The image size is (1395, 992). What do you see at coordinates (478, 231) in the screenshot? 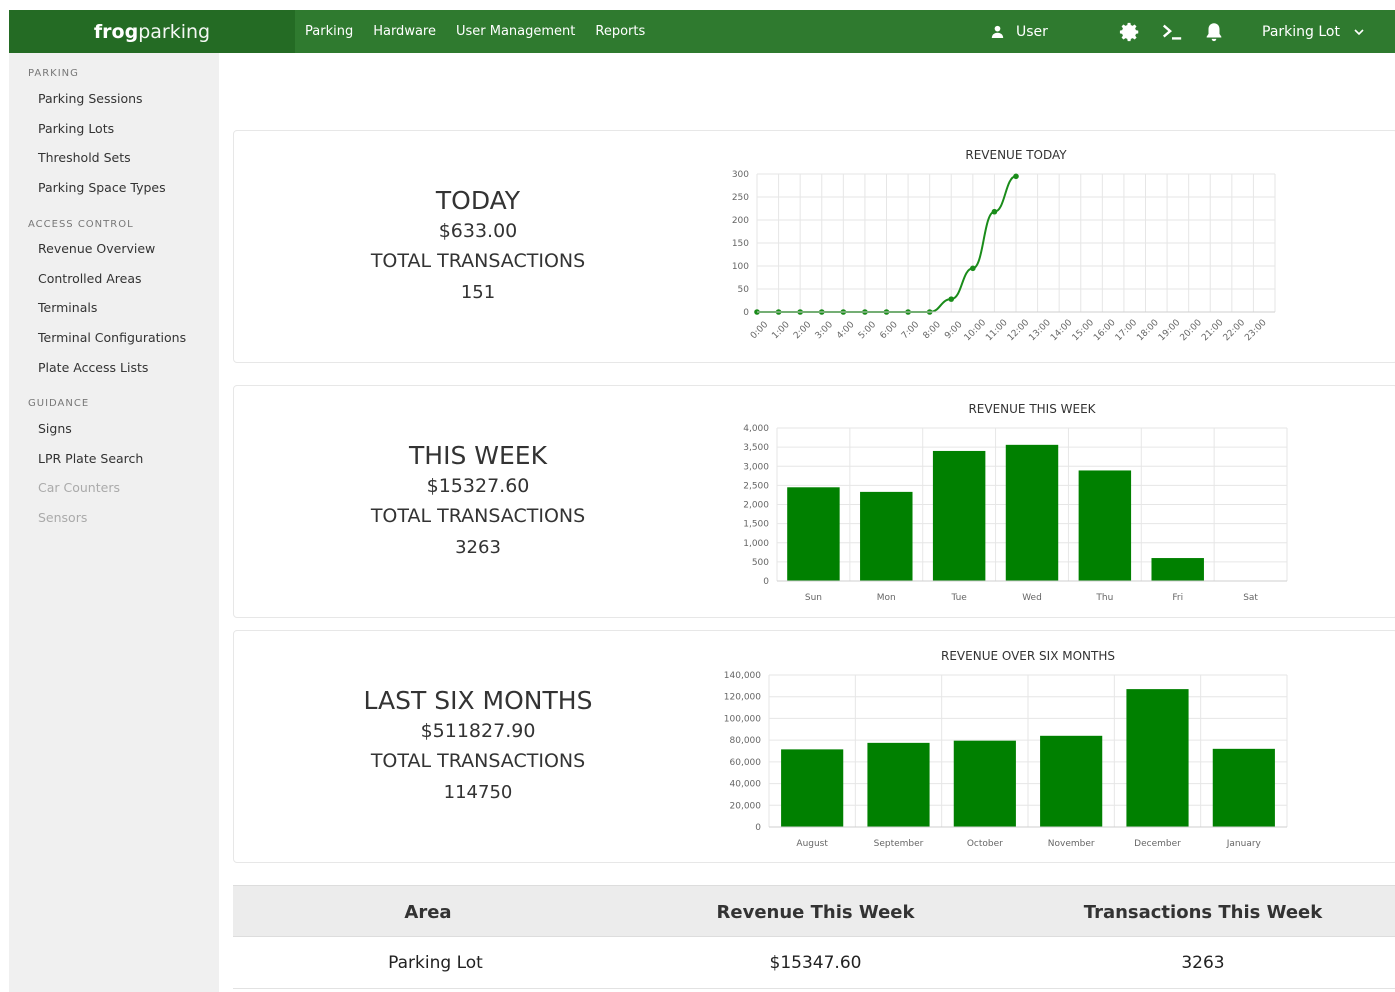
I see `revenue-amount: $633.00` at bounding box center [478, 231].